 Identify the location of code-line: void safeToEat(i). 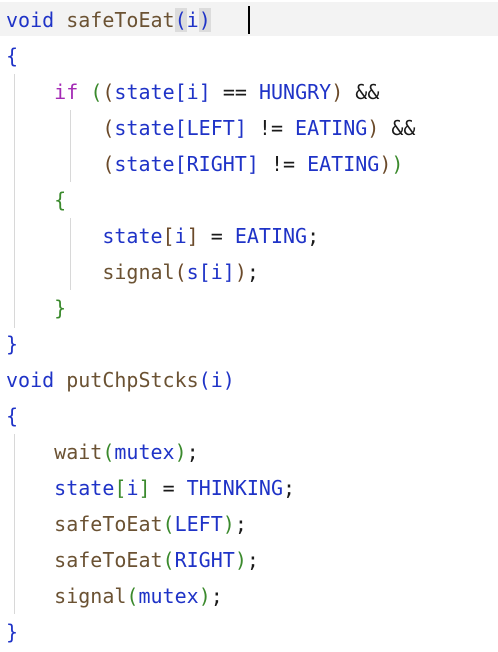
(108, 20).